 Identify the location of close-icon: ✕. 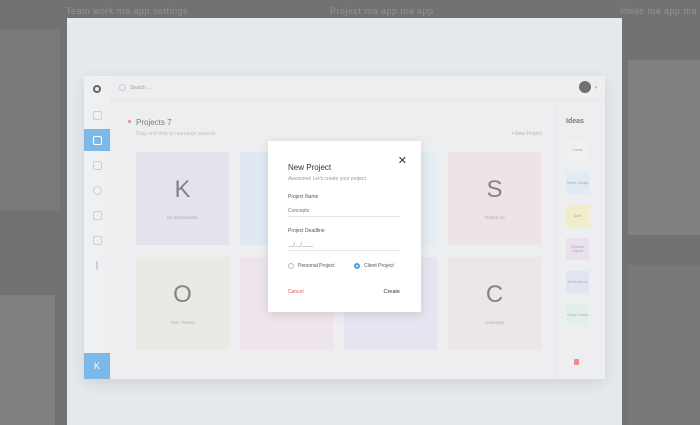
(402, 161).